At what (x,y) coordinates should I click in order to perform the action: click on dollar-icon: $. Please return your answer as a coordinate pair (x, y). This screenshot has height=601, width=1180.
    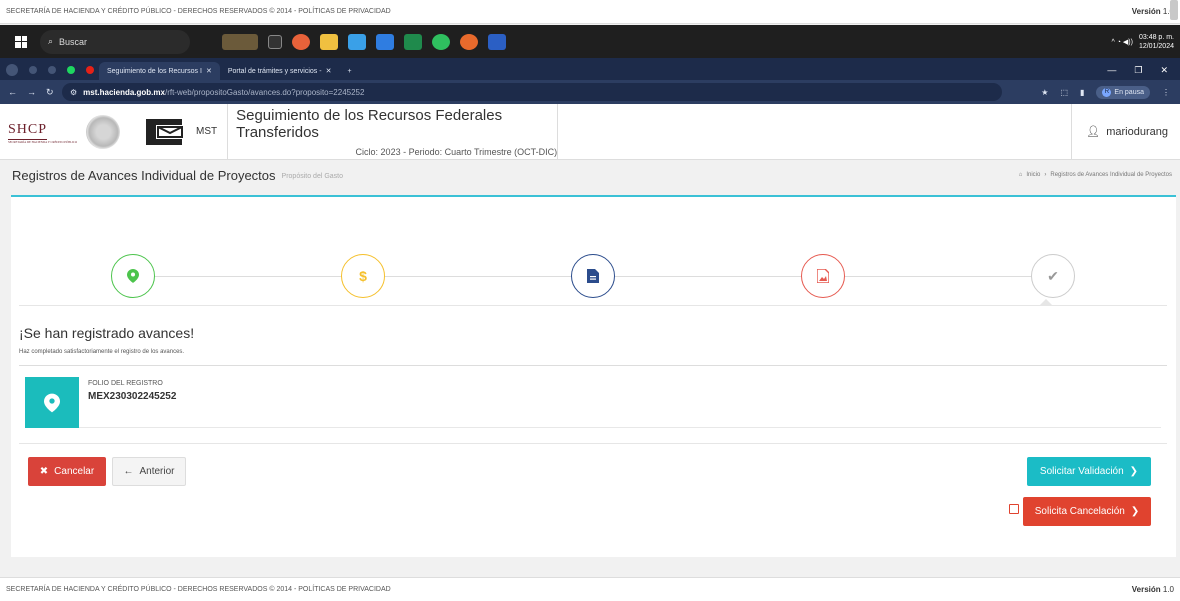
    Looking at the image, I should click on (363, 276).